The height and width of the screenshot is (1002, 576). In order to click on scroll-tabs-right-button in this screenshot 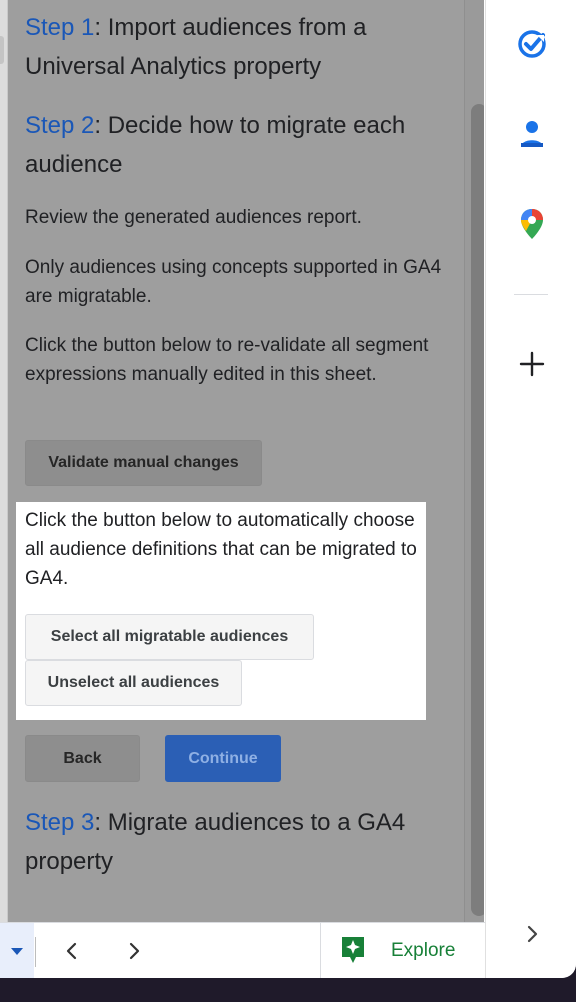, I will do `click(134, 951)`.